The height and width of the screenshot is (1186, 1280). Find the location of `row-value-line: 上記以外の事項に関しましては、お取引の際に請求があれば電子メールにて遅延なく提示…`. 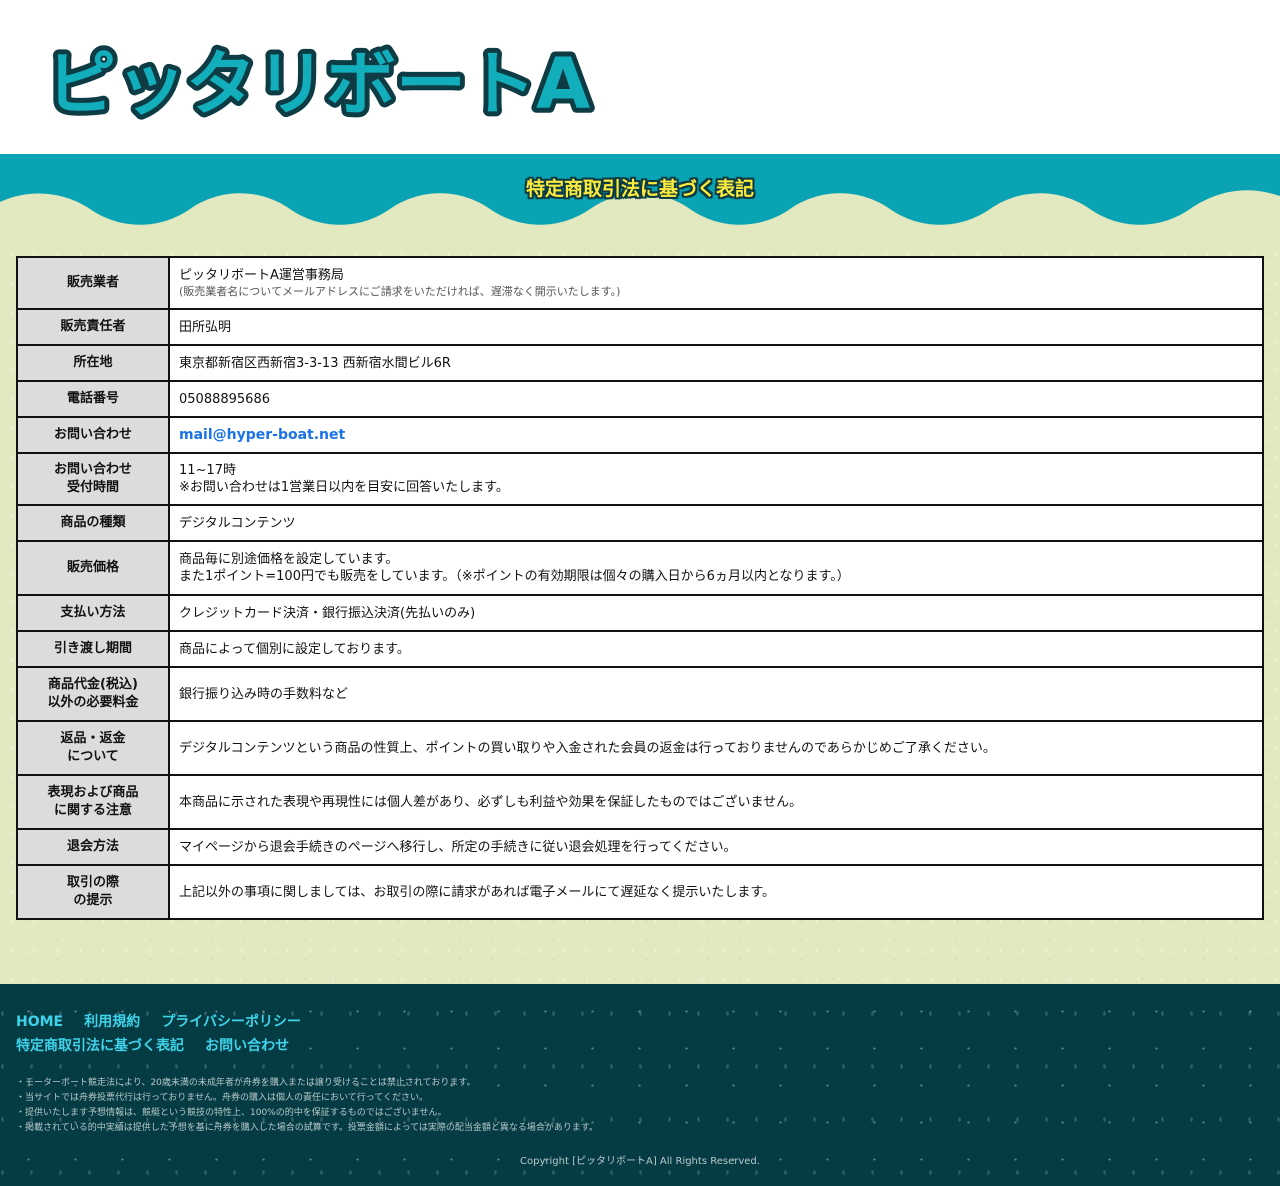

row-value-line: 上記以外の事項に関しましては、お取引の際に請求があれば電子メールにて遅延なく提示… is located at coordinates (477, 892).